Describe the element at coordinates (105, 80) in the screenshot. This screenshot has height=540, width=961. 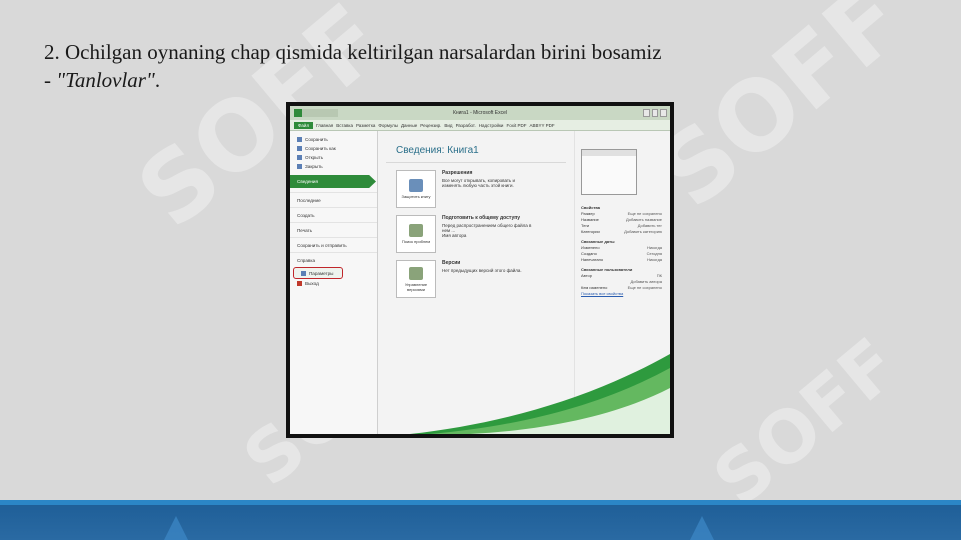
I see `caption-option-name: "Tanlovlar"` at that location.